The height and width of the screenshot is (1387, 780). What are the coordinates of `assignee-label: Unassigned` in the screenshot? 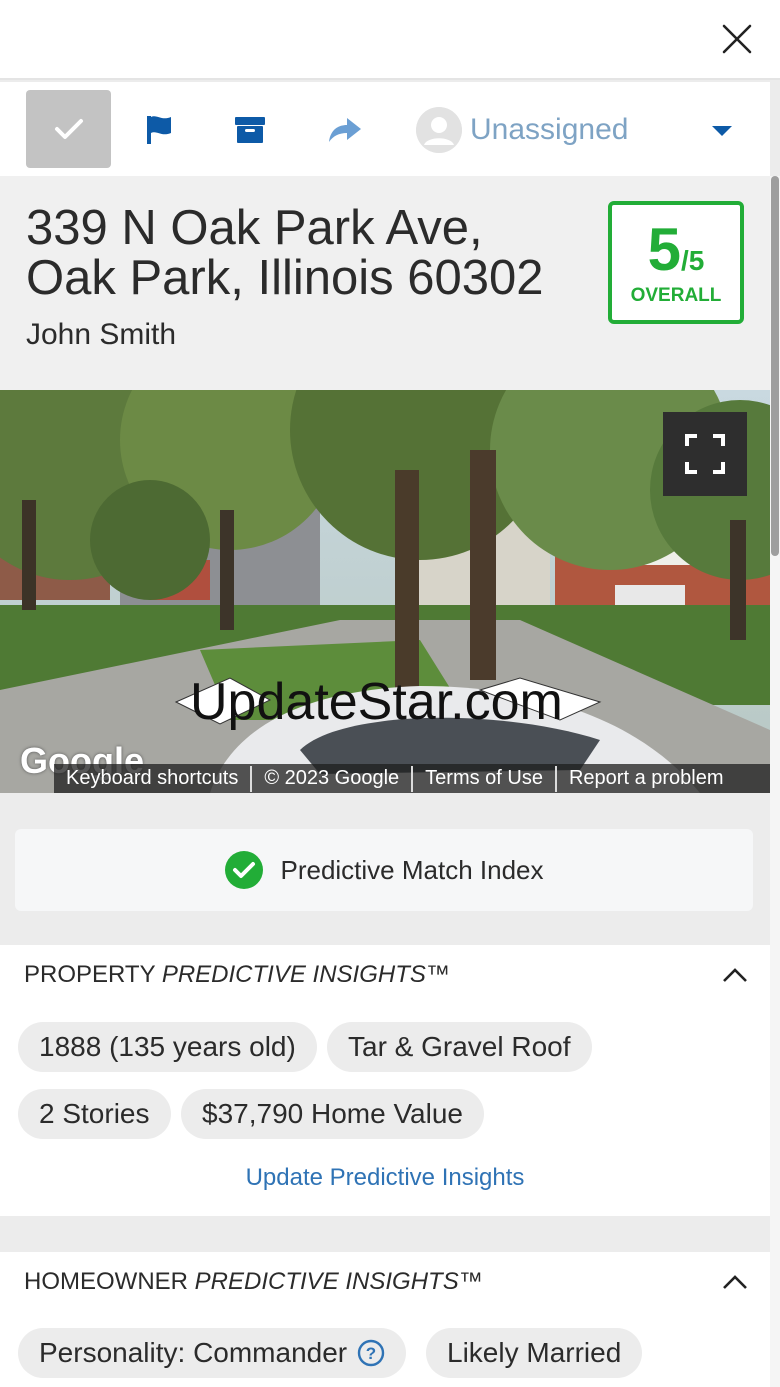 It's located at (549, 129).